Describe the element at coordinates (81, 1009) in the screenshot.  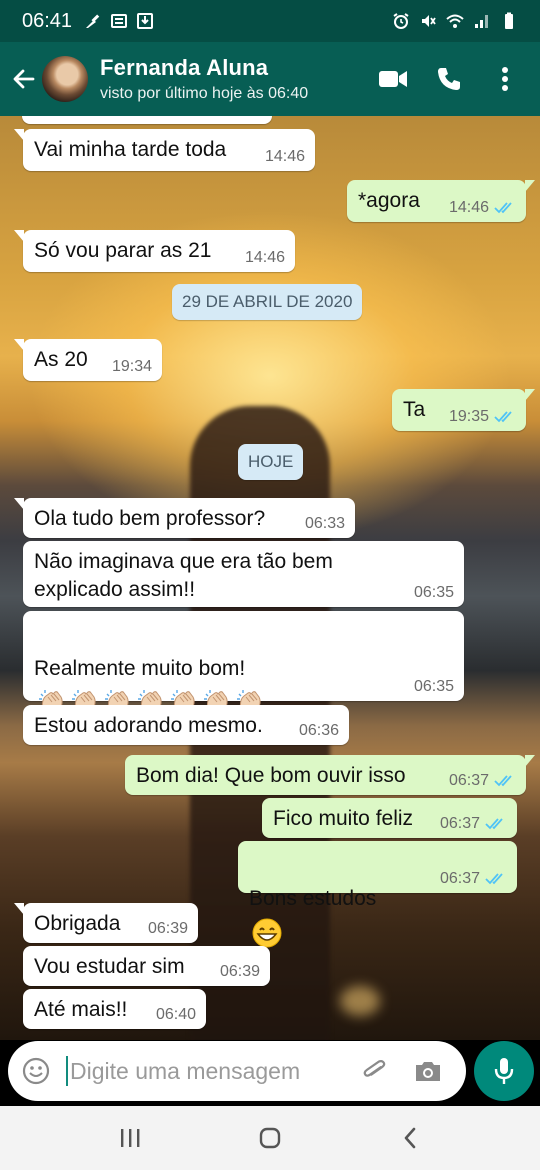
I see `message-text: Até mais!!` at that location.